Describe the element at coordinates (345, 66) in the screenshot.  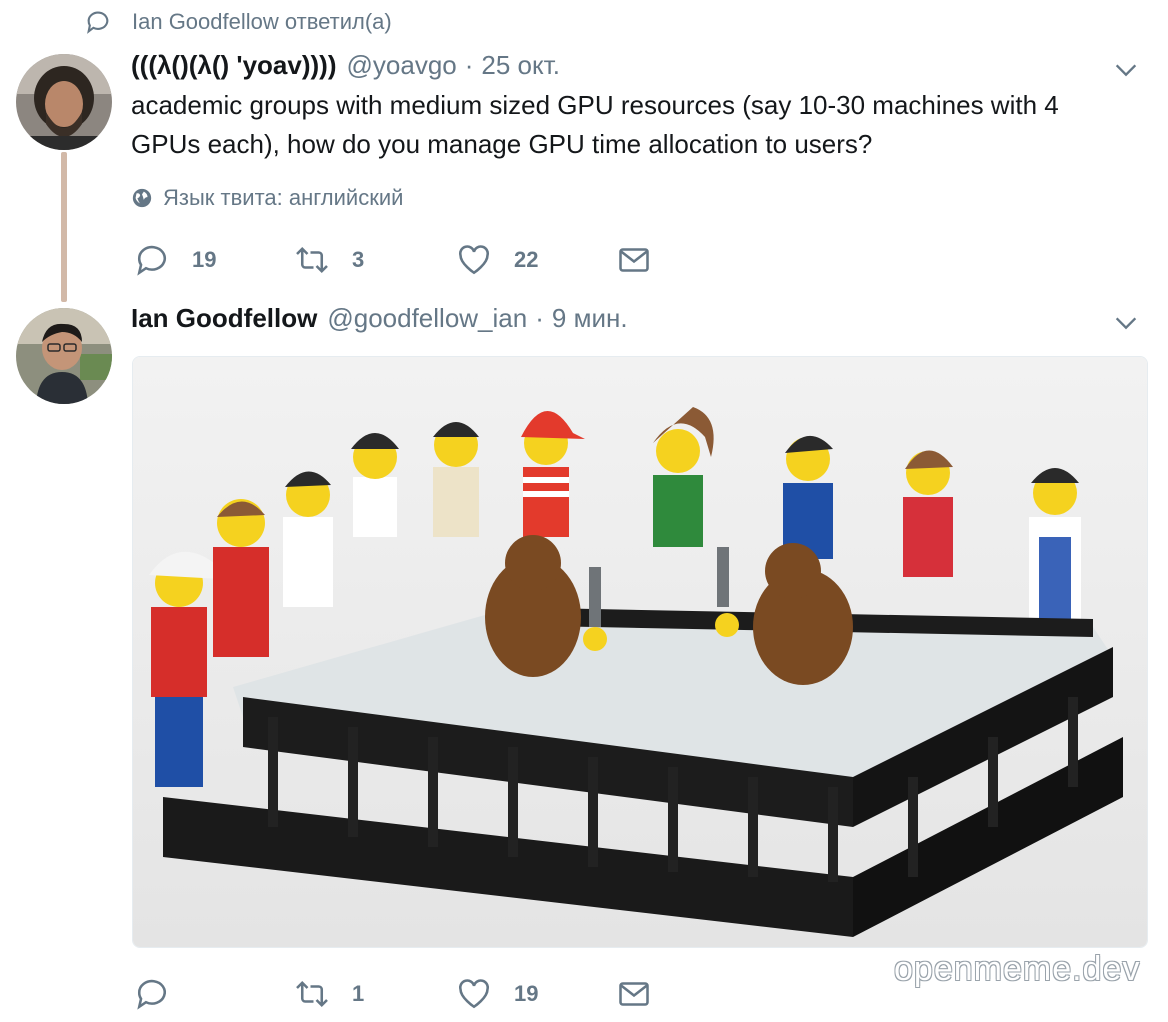
I see `tweet-1-header: (((λ()(λ() 'yoav)))) @yoavgo · 25 окт.` at that location.